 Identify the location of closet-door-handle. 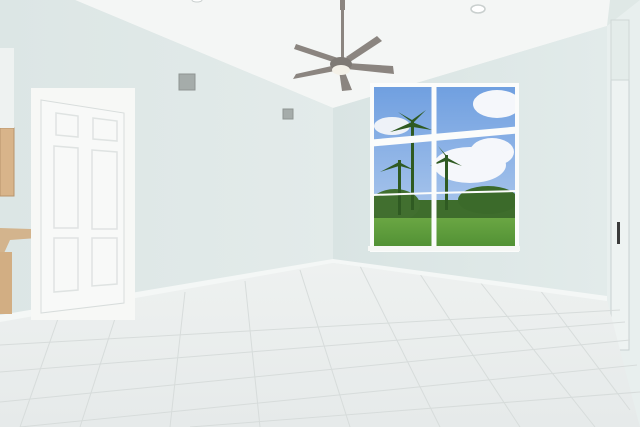
(618, 233).